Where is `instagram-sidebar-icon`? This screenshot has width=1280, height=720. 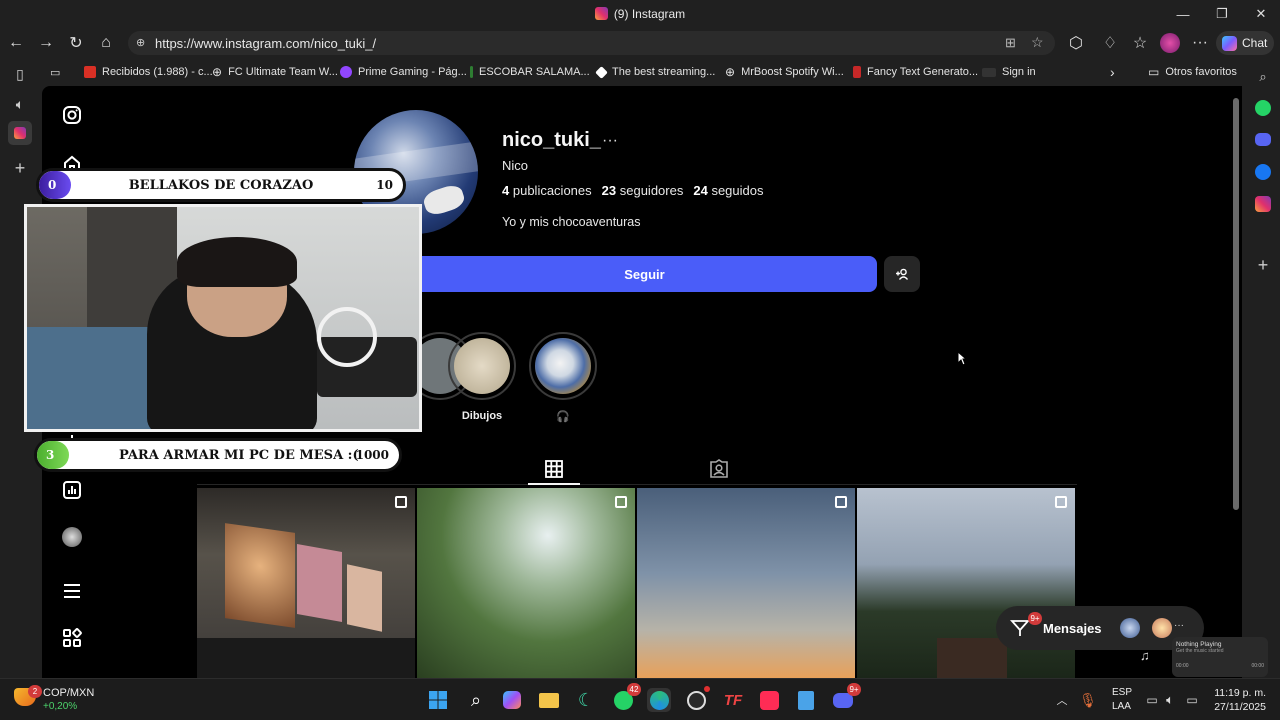
instagram-sidebar-icon is located at coordinates (1263, 204).